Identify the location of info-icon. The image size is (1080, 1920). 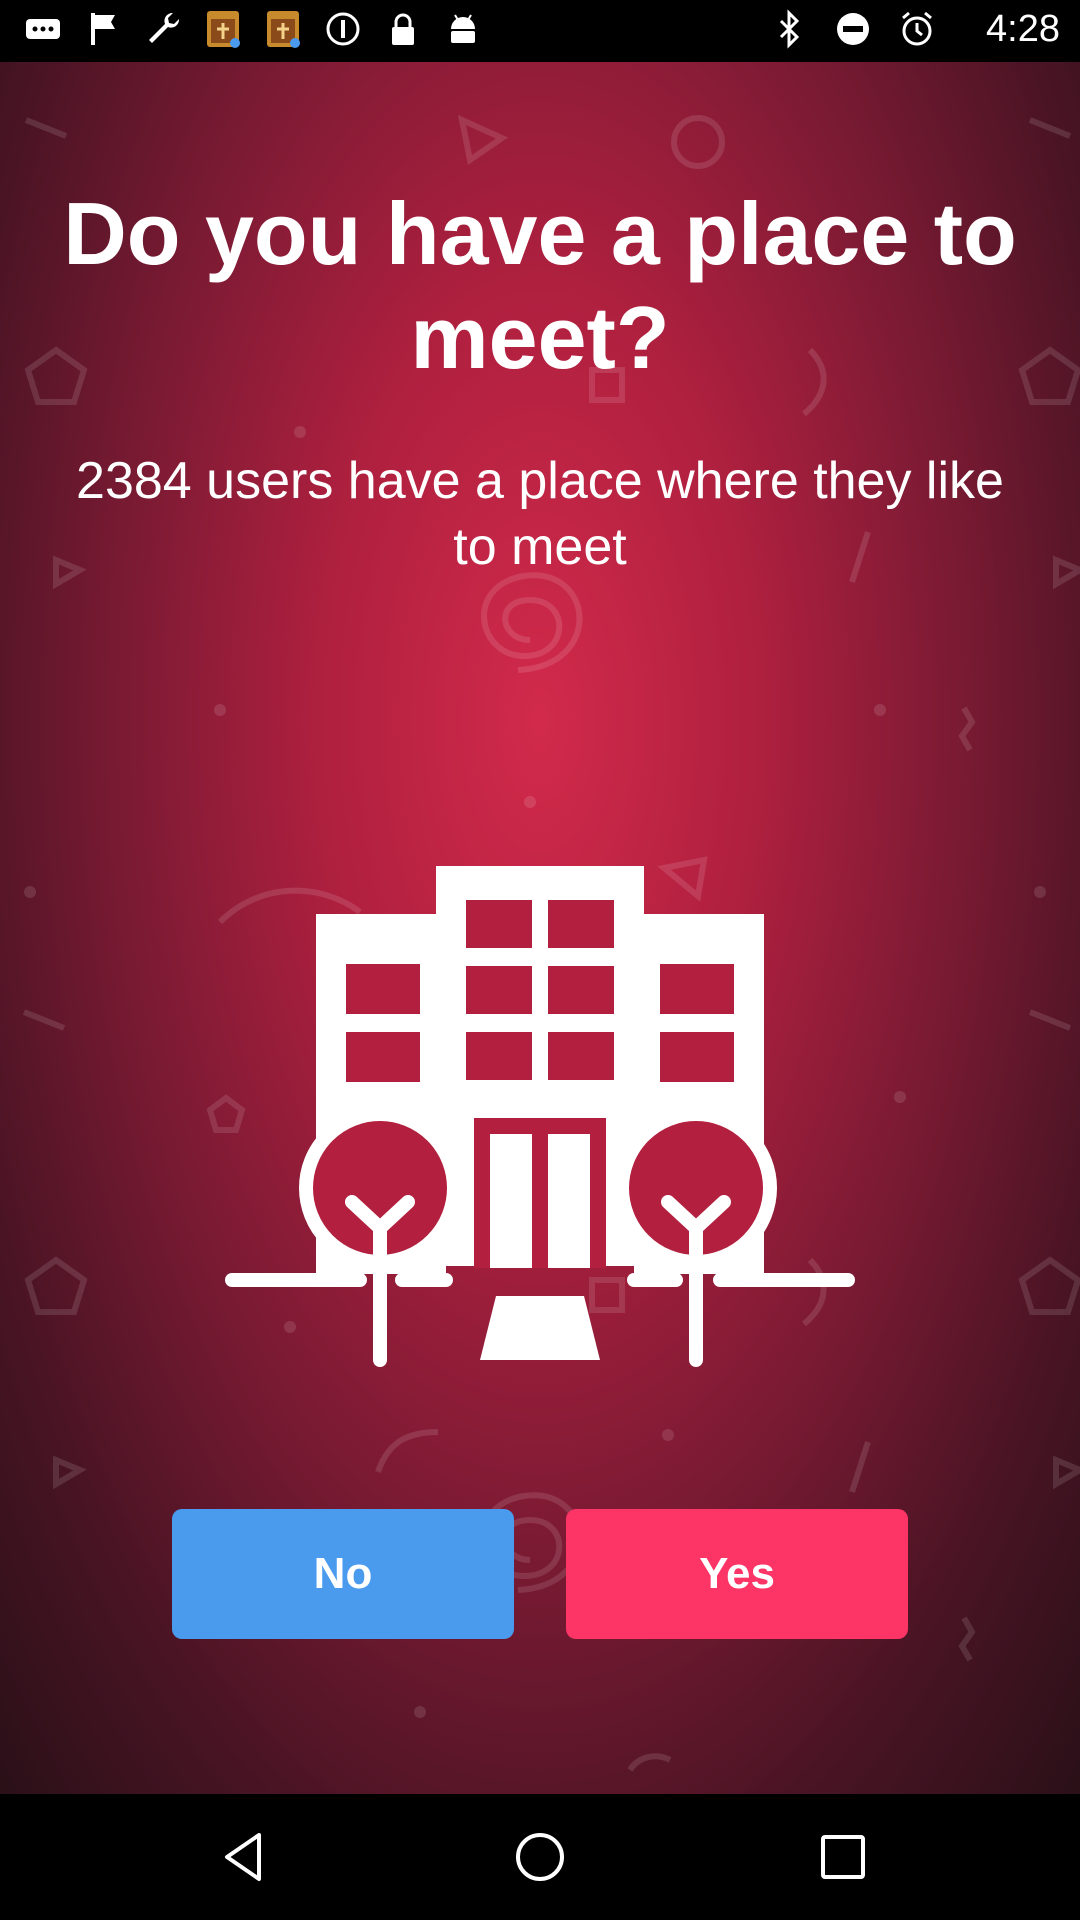
(343, 29).